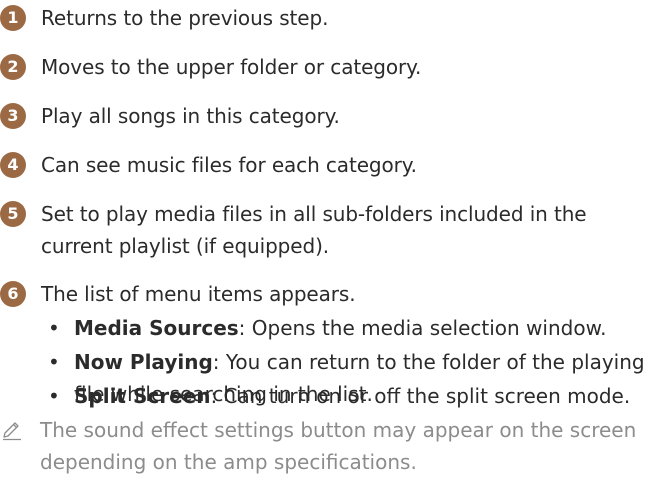 Image resolution: width=657 pixels, height=488 pixels. What do you see at coordinates (185, 18) in the screenshot?
I see `list-item-text: Returns to the previous step.` at bounding box center [185, 18].